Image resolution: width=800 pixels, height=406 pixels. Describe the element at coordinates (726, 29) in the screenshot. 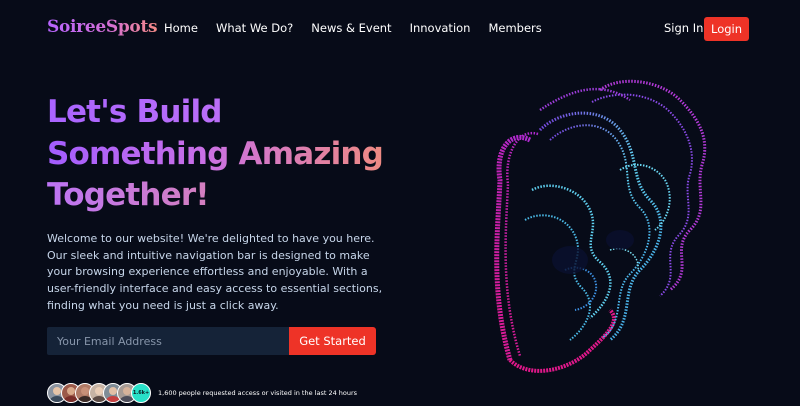

I see `login-button: Login` at that location.